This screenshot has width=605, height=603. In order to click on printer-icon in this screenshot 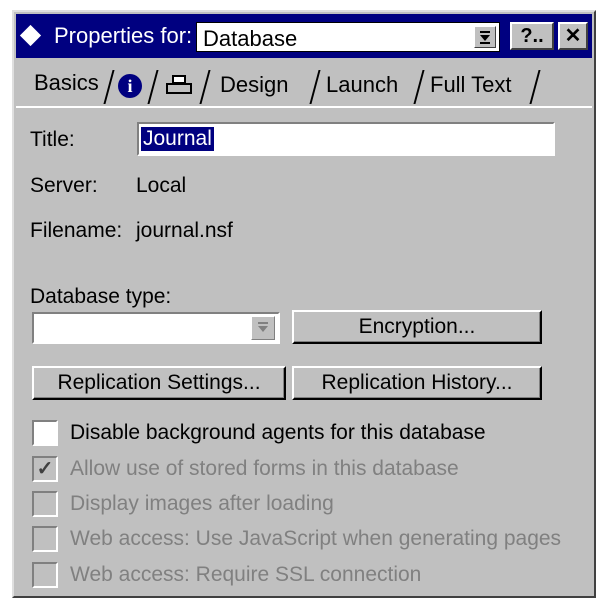, I will do `click(179, 86)`.